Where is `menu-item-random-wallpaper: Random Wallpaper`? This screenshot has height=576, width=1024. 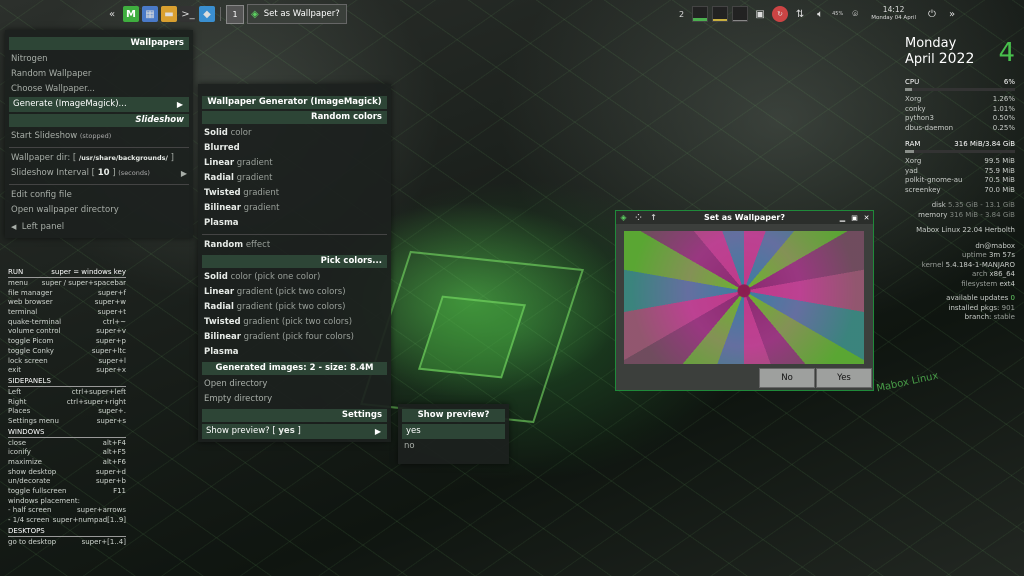 menu-item-random-wallpaper: Random Wallpaper is located at coordinates (99, 74).